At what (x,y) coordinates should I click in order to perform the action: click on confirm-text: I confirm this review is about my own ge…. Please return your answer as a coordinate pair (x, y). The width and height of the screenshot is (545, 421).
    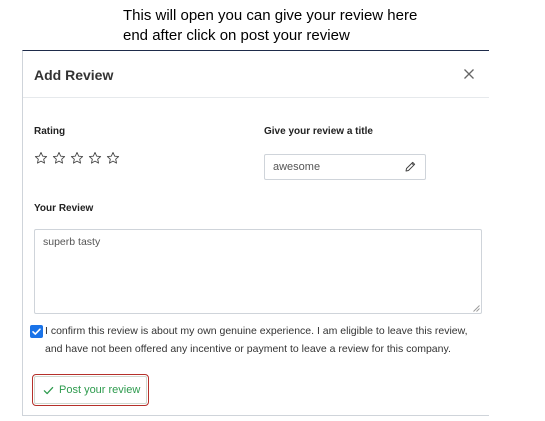
    Looking at the image, I should click on (256, 340).